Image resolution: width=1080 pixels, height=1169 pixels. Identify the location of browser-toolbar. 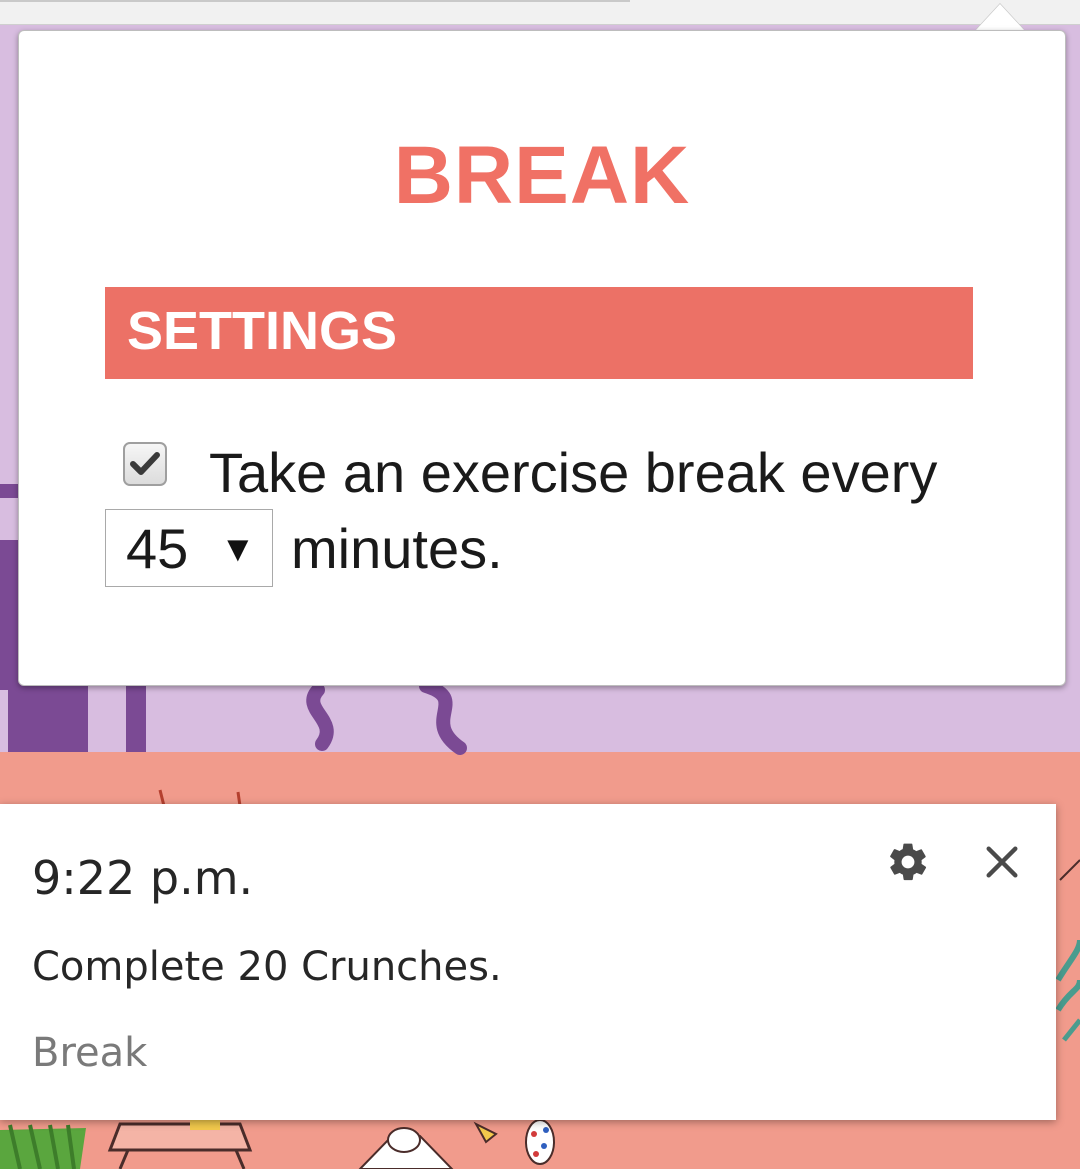
(540, 12).